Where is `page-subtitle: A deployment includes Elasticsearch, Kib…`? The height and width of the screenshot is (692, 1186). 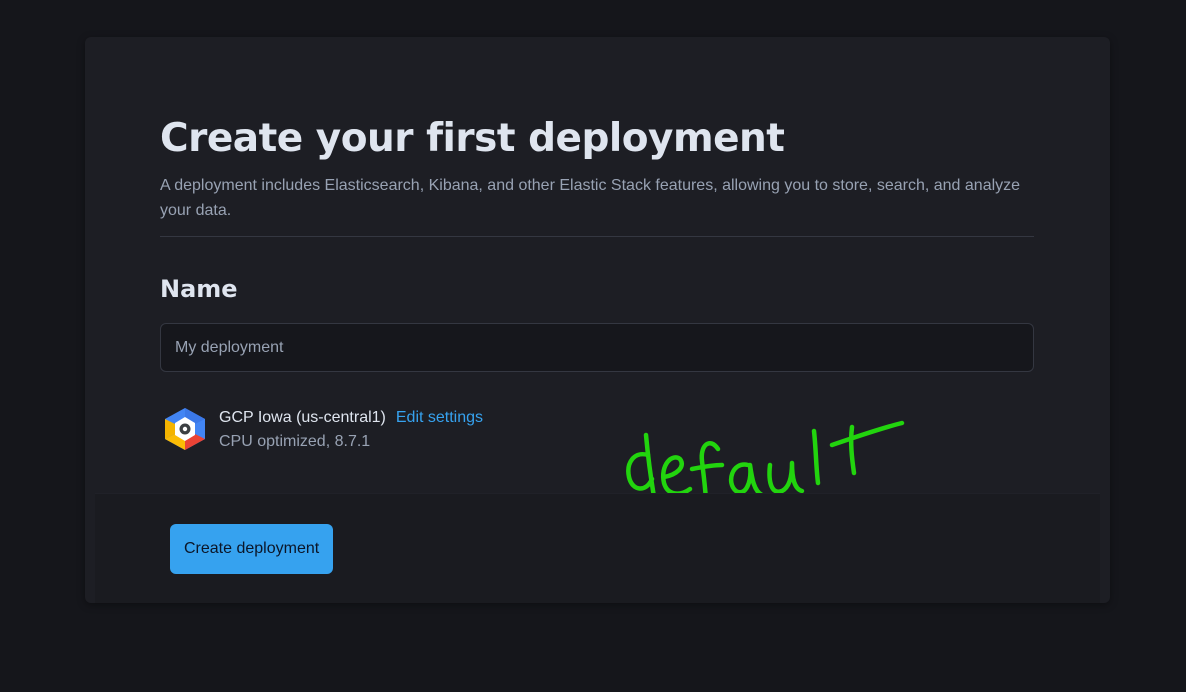 page-subtitle: A deployment includes Elasticsearch, Kib… is located at coordinates (590, 198).